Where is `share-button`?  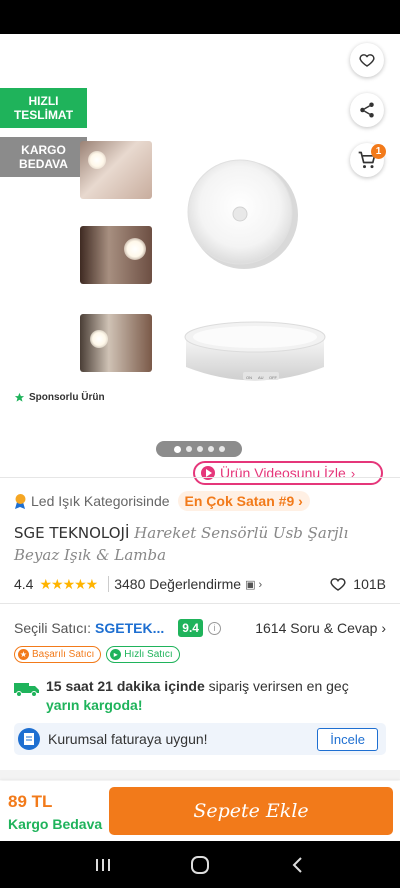 share-button is located at coordinates (367, 110).